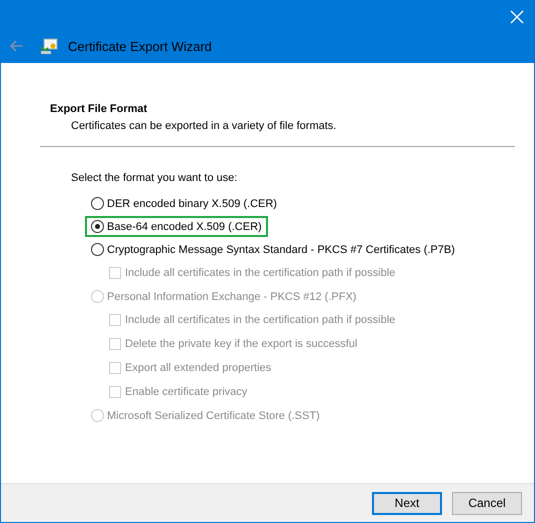  What do you see at coordinates (204, 126) in the screenshot?
I see `section-subtitle: Certificates can be exported in a variety of file formats.` at bounding box center [204, 126].